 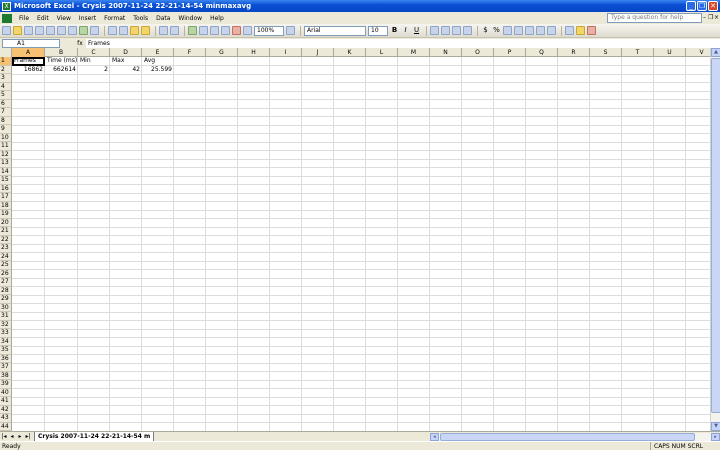 What do you see at coordinates (414, 52) in the screenshot?
I see `column-header-m: M` at bounding box center [414, 52].